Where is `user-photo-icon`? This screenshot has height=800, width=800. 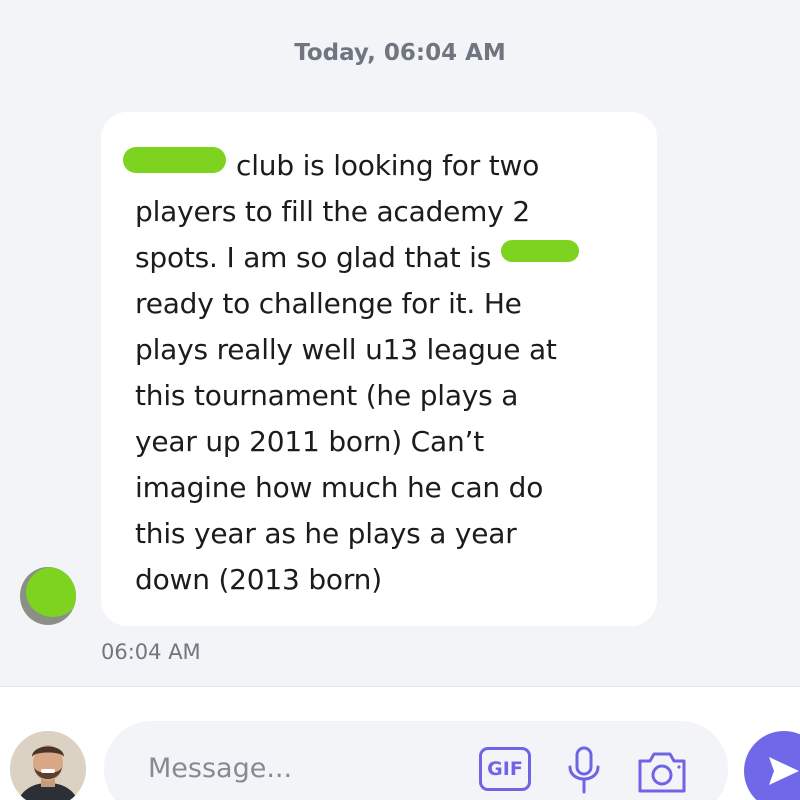
user-photo-icon is located at coordinates (48, 765).